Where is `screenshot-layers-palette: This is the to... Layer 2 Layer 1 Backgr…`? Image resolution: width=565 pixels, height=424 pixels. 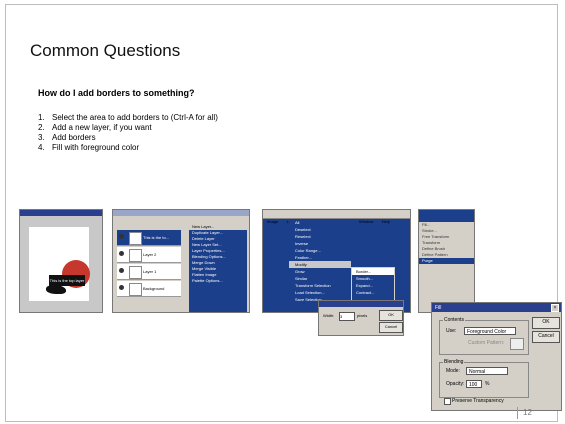 screenshot-layers-palette: This is the to... Layer 2 Layer 1 Backgr… is located at coordinates (181, 261).